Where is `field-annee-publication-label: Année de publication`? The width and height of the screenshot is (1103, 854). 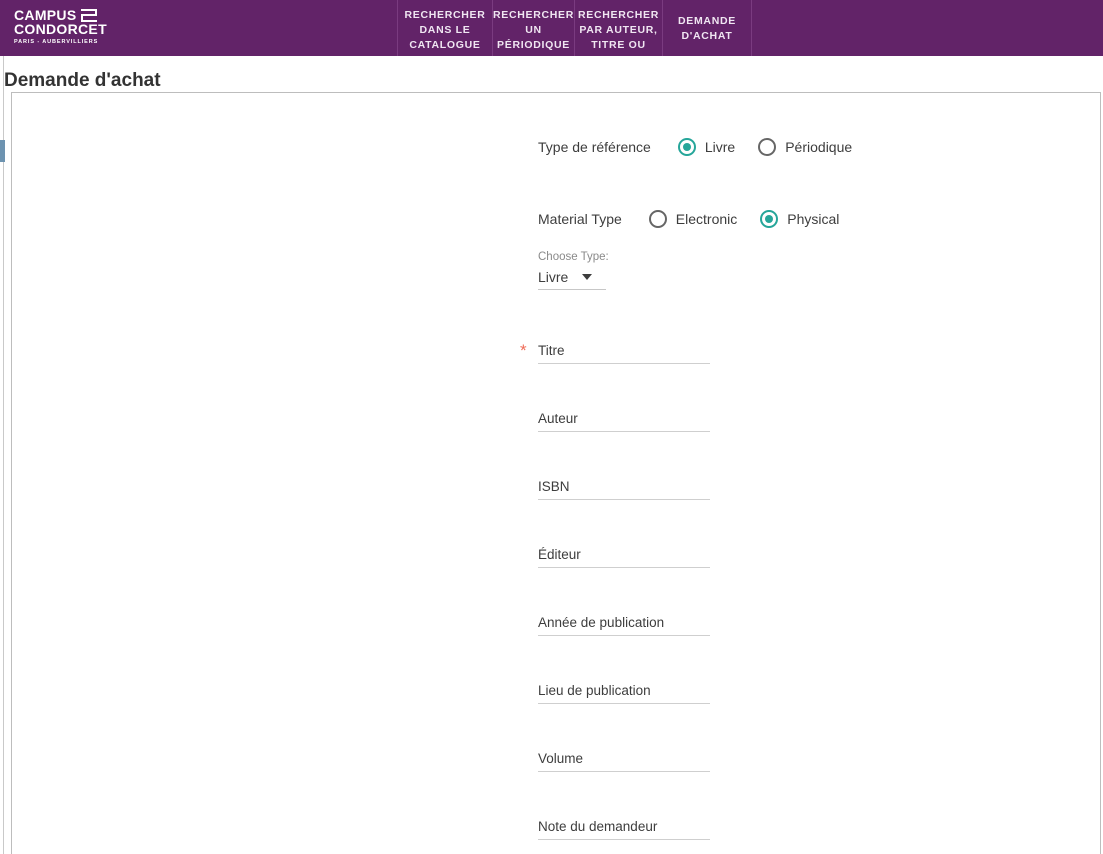 field-annee-publication-label: Année de publication is located at coordinates (601, 622).